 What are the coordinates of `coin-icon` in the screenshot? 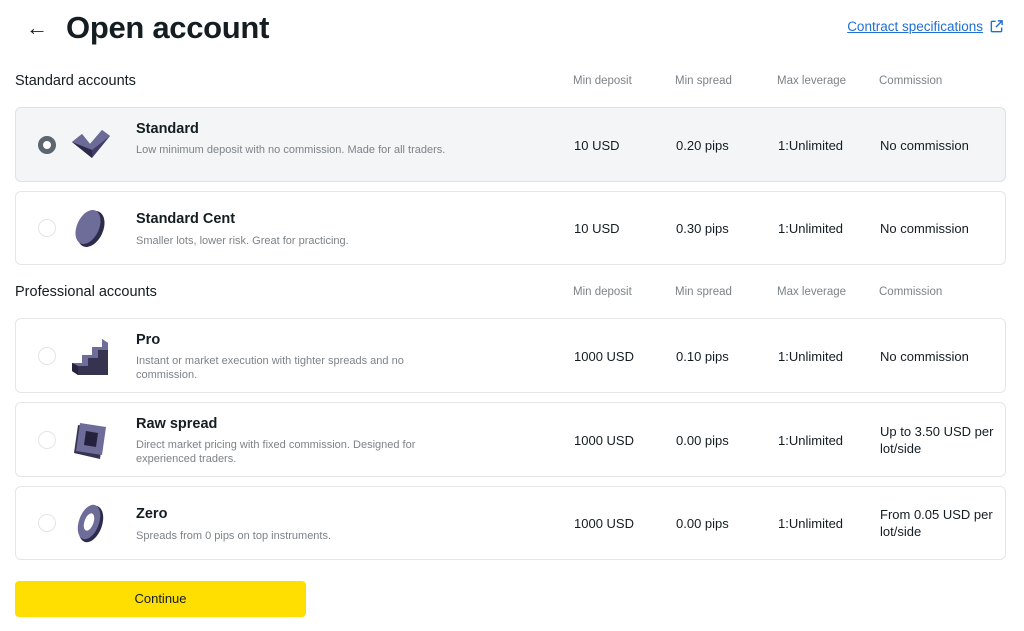 It's located at (90, 228).